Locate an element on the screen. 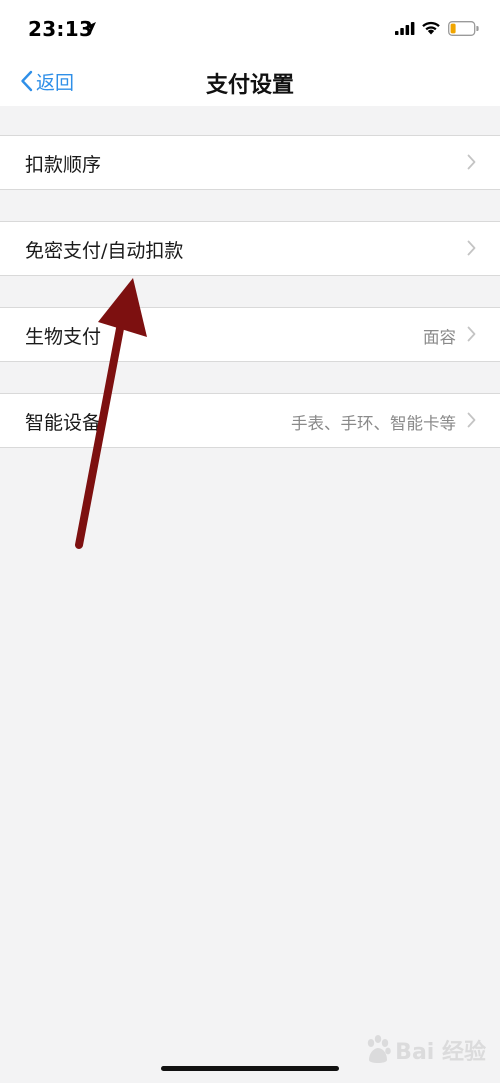 This screenshot has height=1083, width=500. status-bar: 23:13 is located at coordinates (250, 29).